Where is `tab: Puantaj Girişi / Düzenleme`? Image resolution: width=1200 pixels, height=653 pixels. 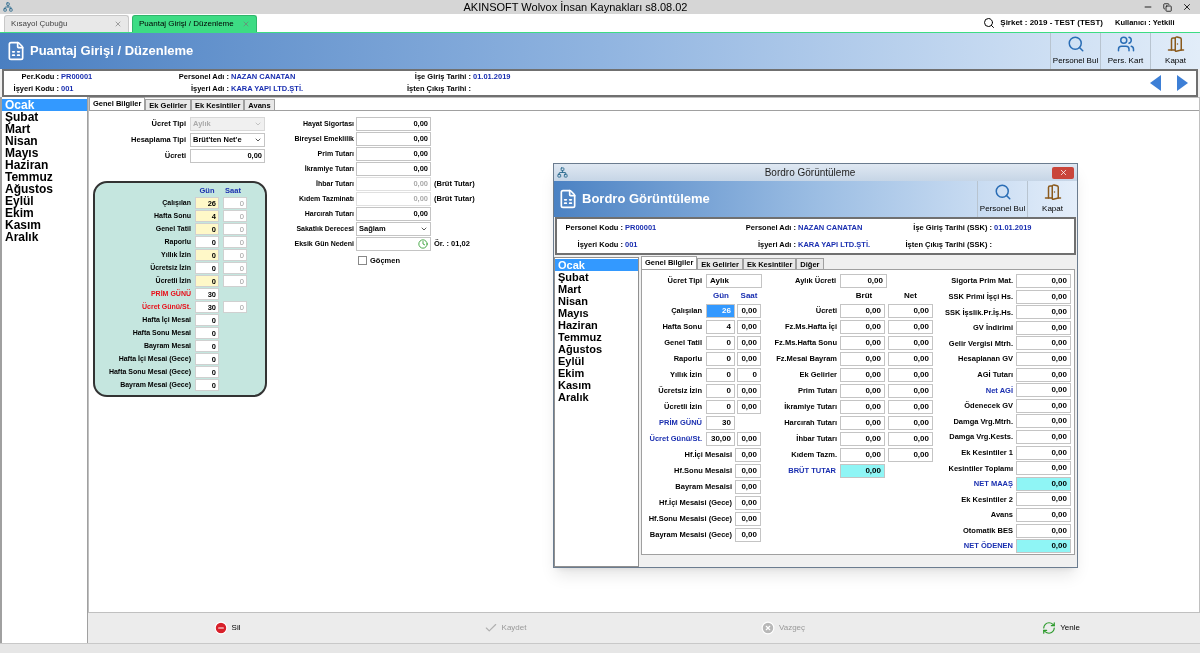
tab: Puantaj Girişi / Düzenleme is located at coordinates (194, 23).